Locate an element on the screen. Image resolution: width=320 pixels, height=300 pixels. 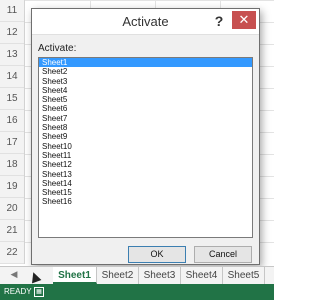
list-item: Sheet11 is located at coordinates (145, 155).